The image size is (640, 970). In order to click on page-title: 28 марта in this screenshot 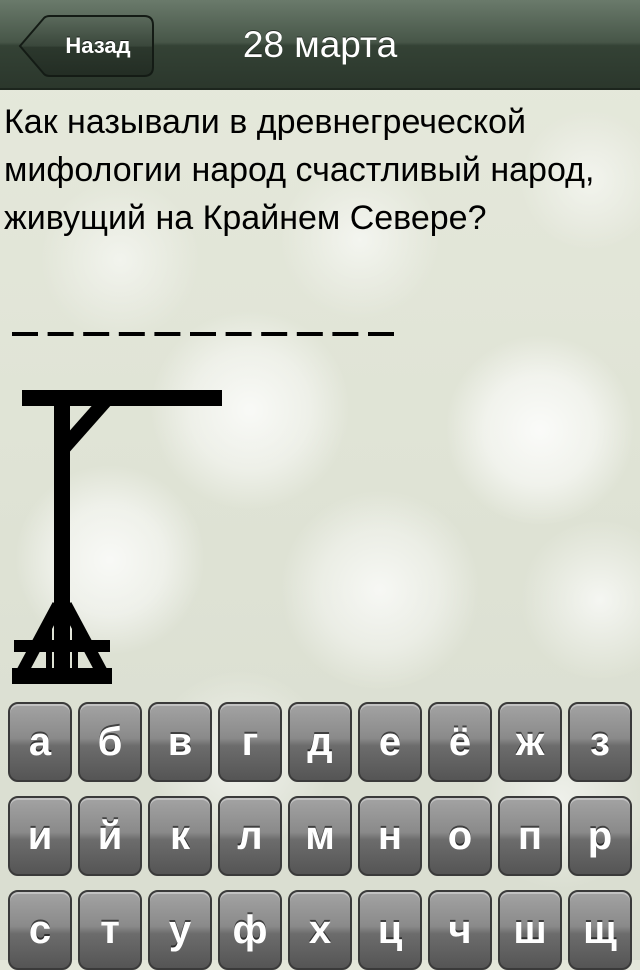, I will do `click(320, 44)`.